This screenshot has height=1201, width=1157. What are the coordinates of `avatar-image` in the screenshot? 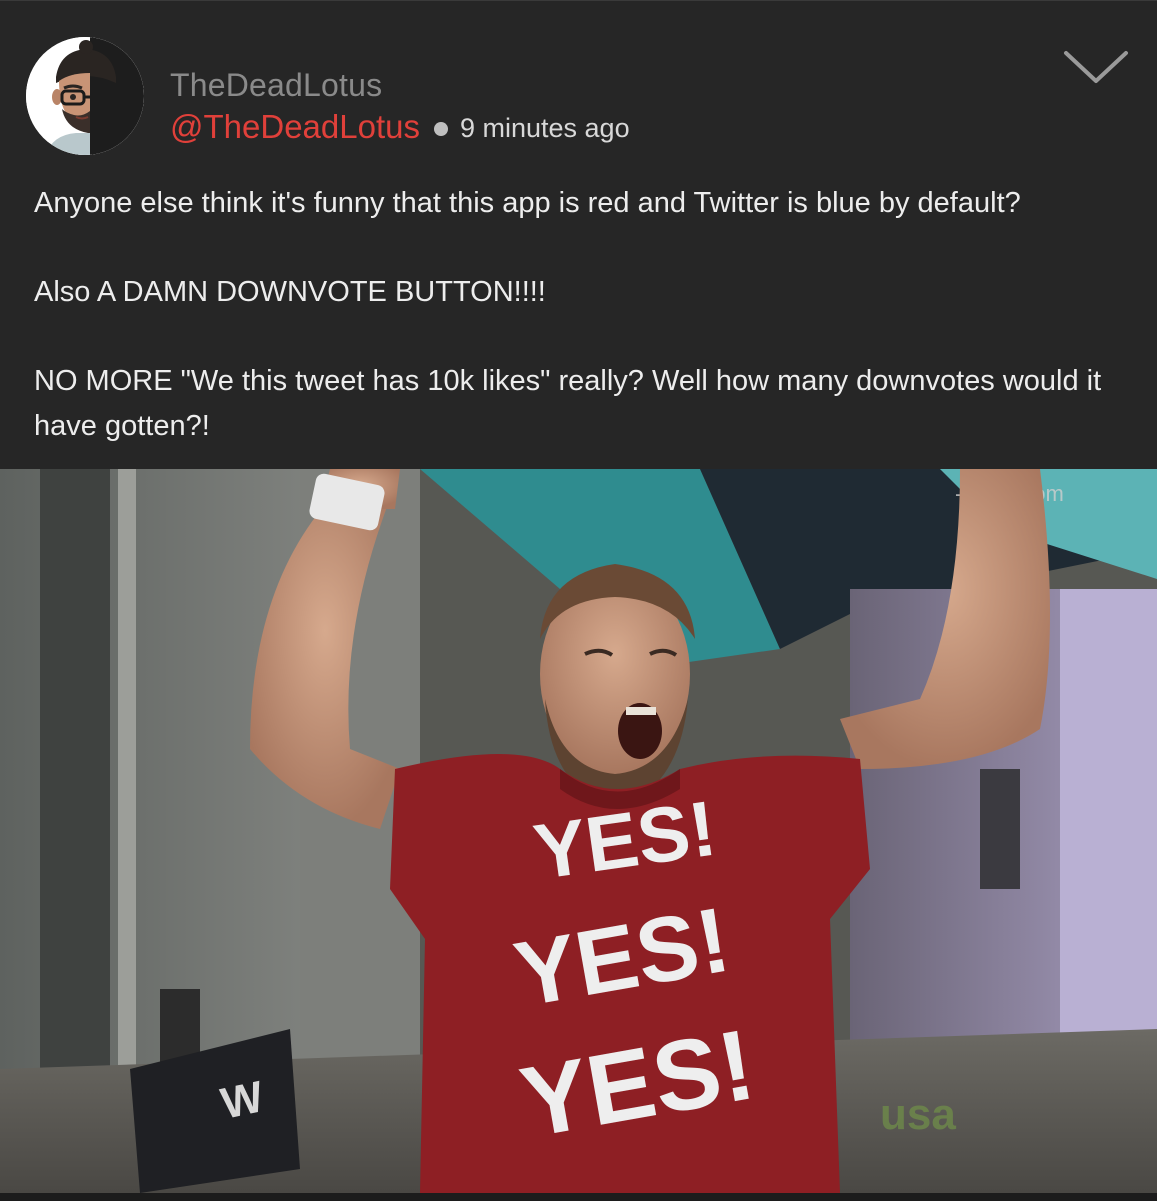 It's located at (85, 96).